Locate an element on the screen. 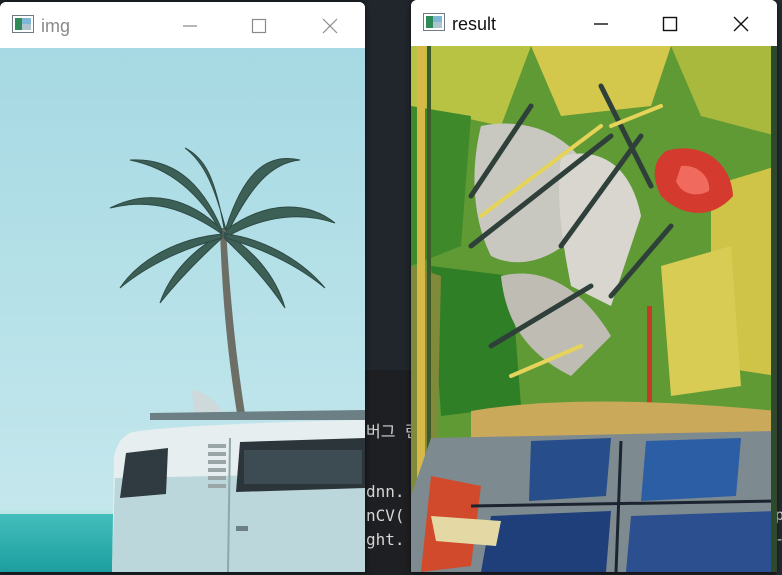  window-title: img is located at coordinates (56, 26).